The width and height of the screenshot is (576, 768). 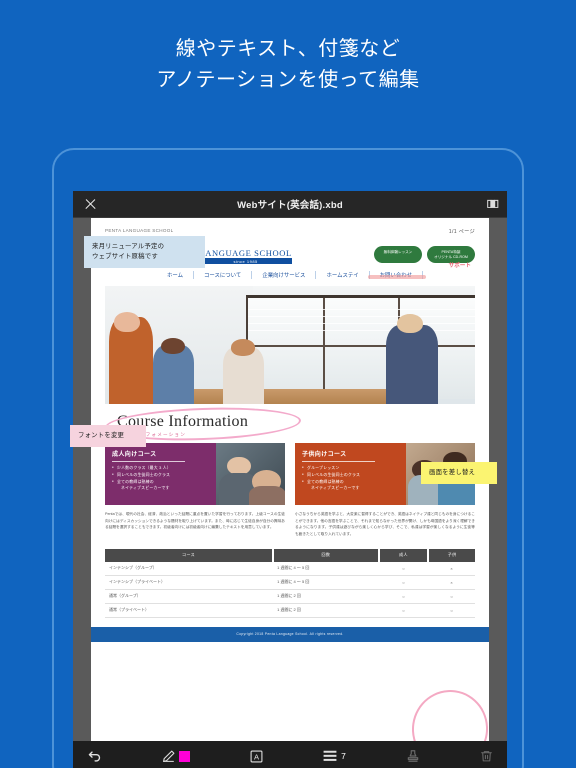 I want to click on svg-text: A, so click(x=257, y=756).